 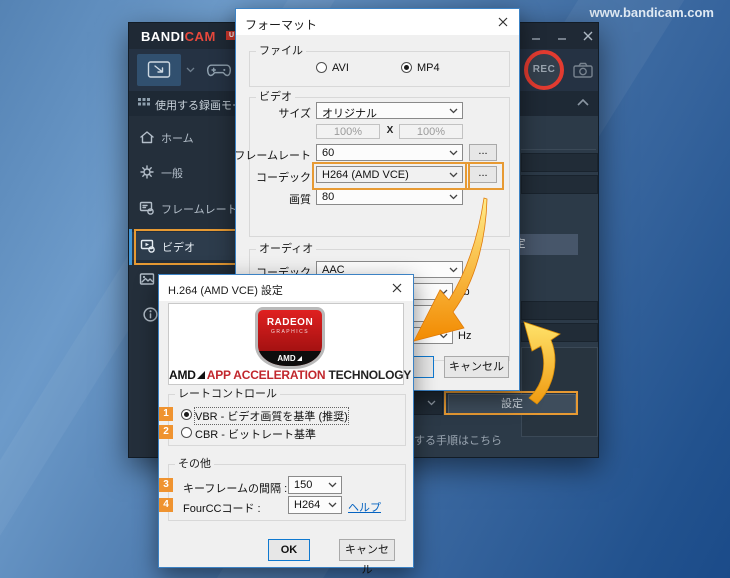 What do you see at coordinates (194, 464) in the screenshot?
I see `group-label: その他` at bounding box center [194, 464].